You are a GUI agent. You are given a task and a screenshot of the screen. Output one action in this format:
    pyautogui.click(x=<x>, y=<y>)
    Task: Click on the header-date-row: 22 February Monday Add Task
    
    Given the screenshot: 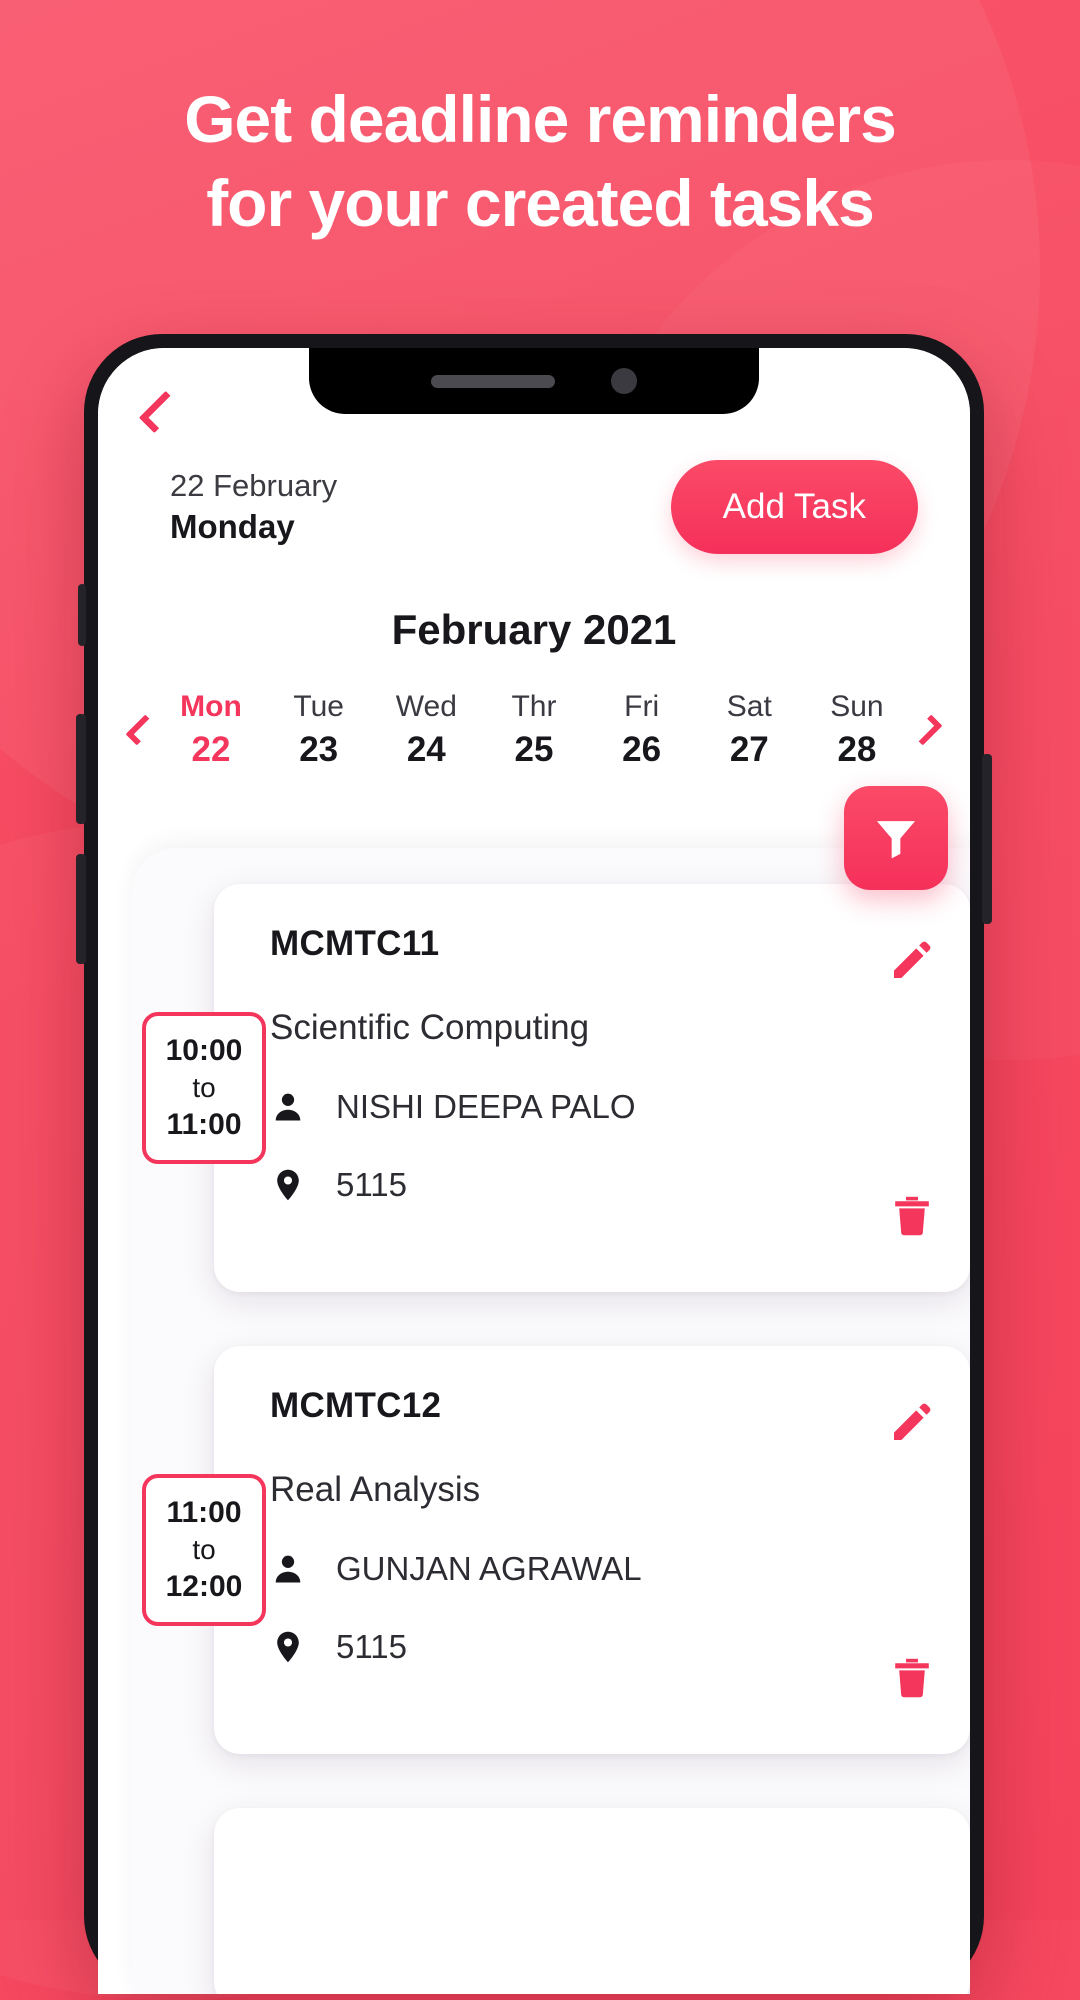 What is the action you would take?
    pyautogui.click(x=534, y=507)
    